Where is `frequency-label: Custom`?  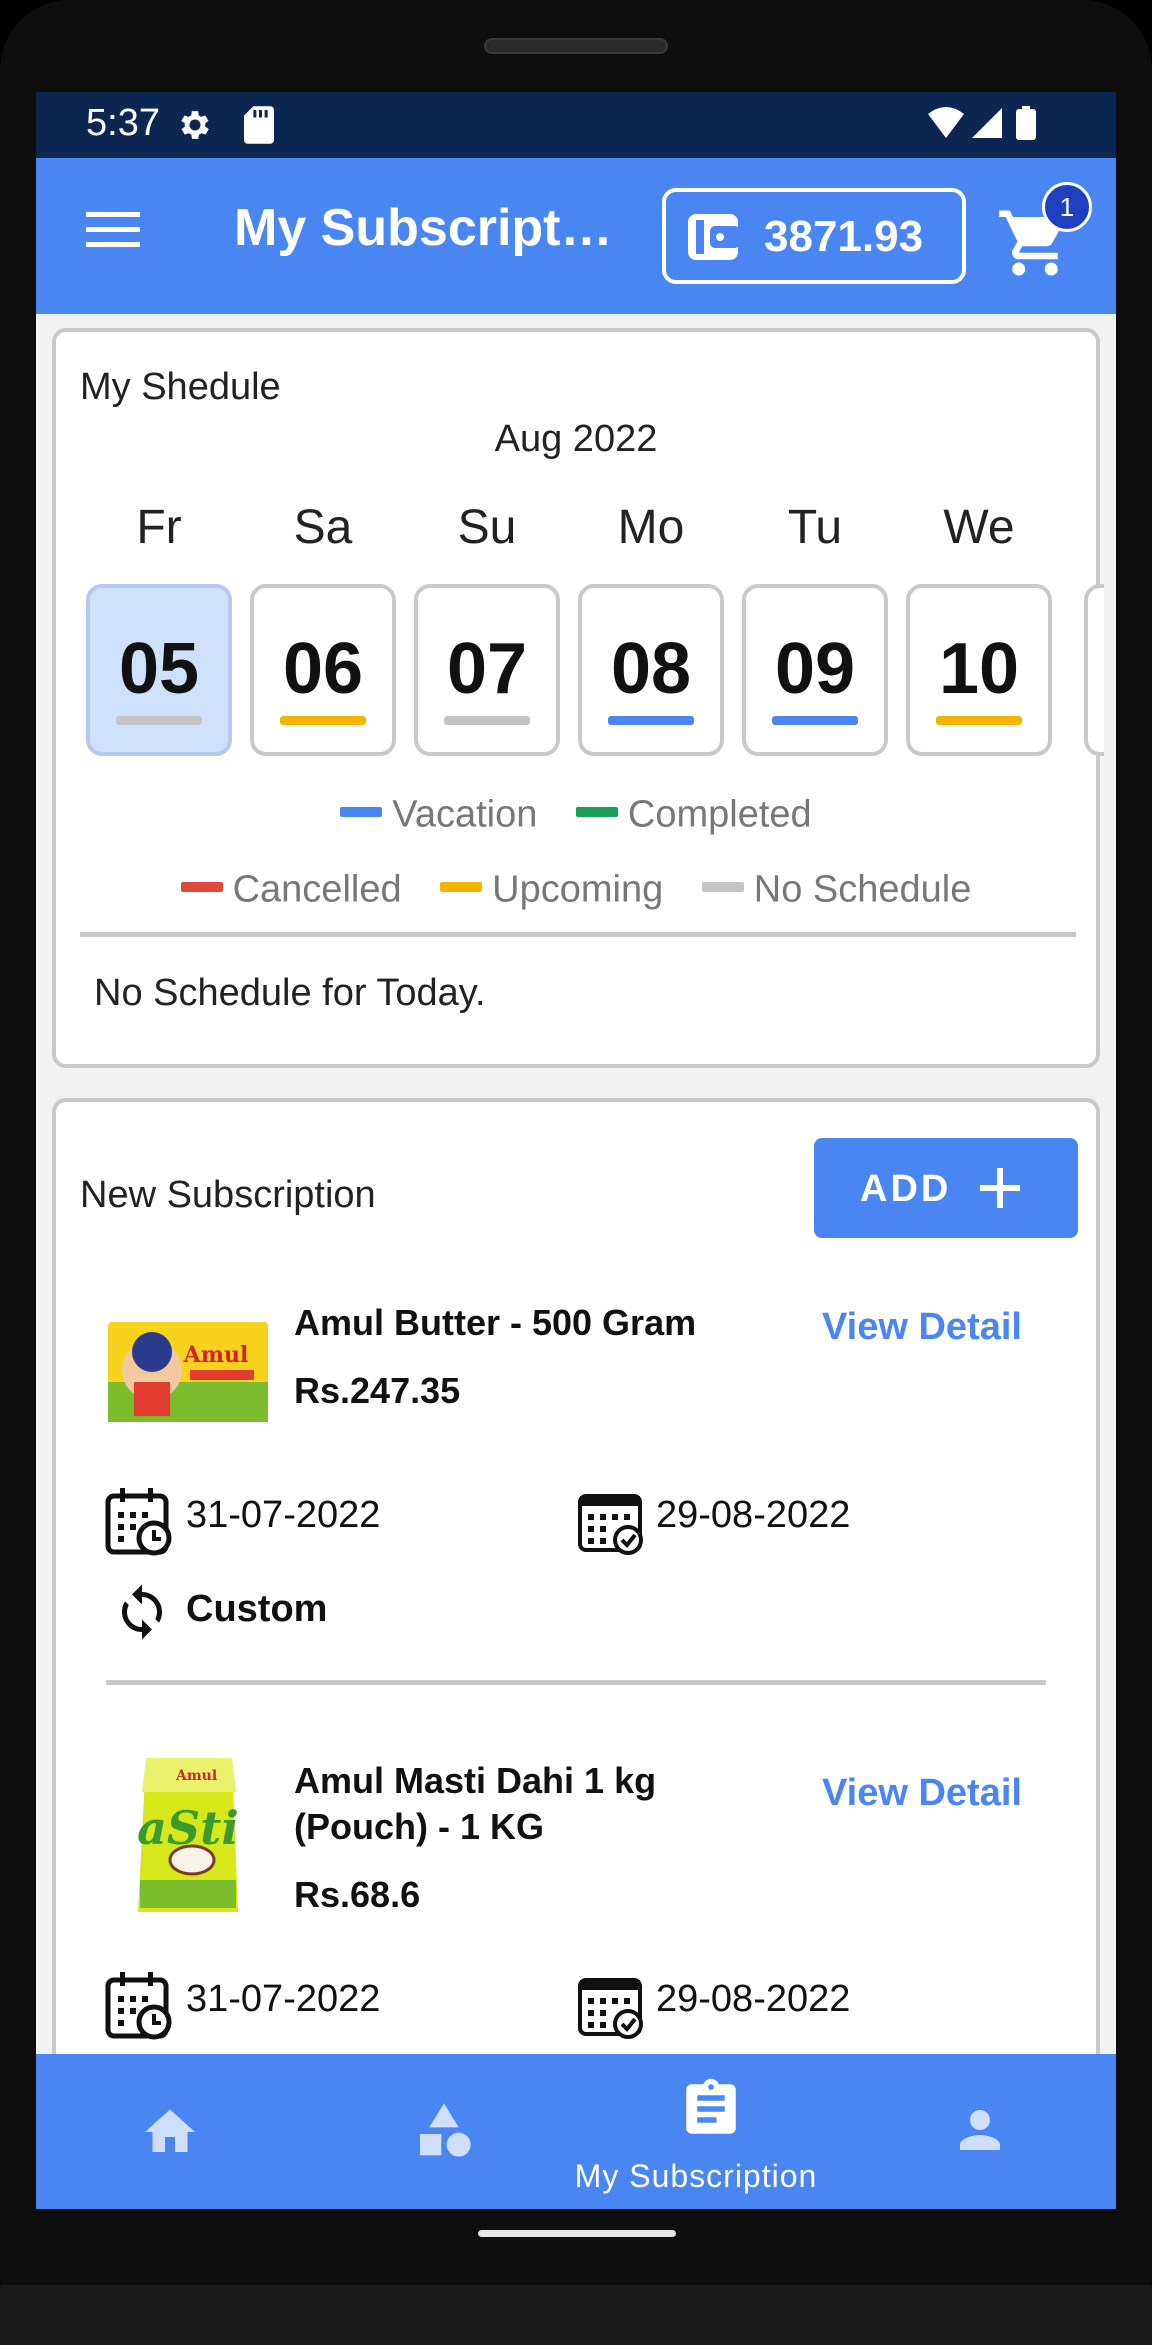 frequency-label: Custom is located at coordinates (257, 1609).